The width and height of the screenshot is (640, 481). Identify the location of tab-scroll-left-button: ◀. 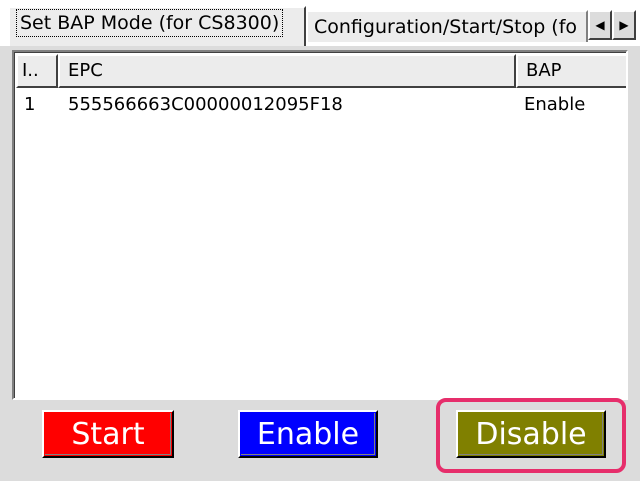
(600, 25).